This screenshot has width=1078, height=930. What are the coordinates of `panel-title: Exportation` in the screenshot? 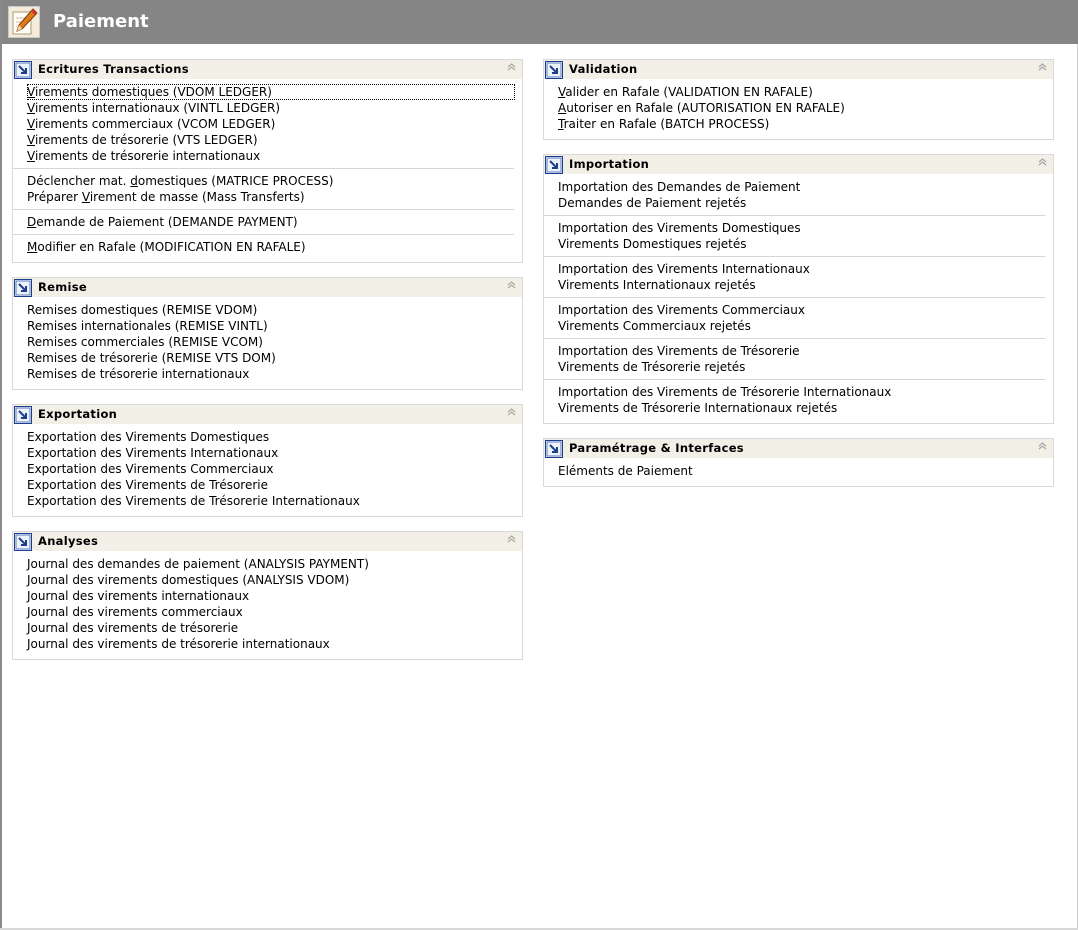 It's located at (78, 414).